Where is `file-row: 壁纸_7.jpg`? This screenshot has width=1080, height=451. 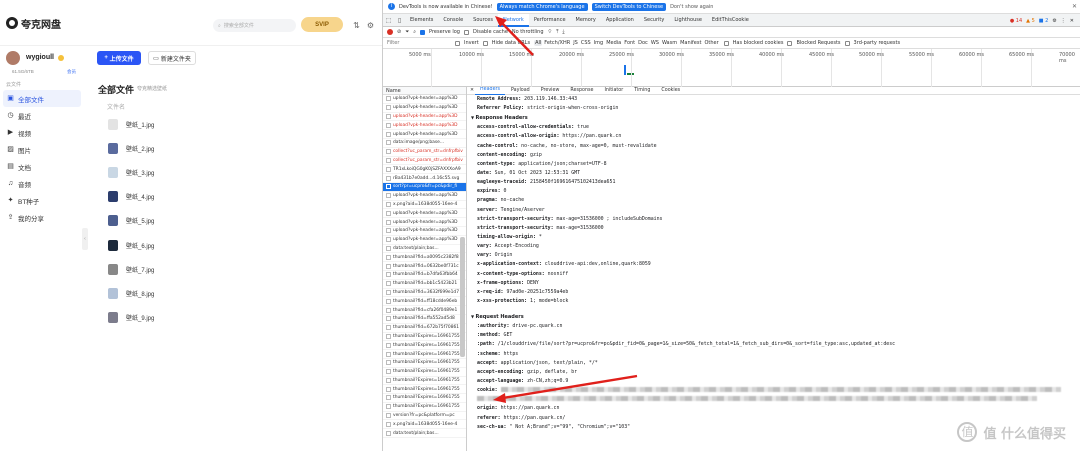
file-row: 壁纸_7.jpg is located at coordinates (238, 269).